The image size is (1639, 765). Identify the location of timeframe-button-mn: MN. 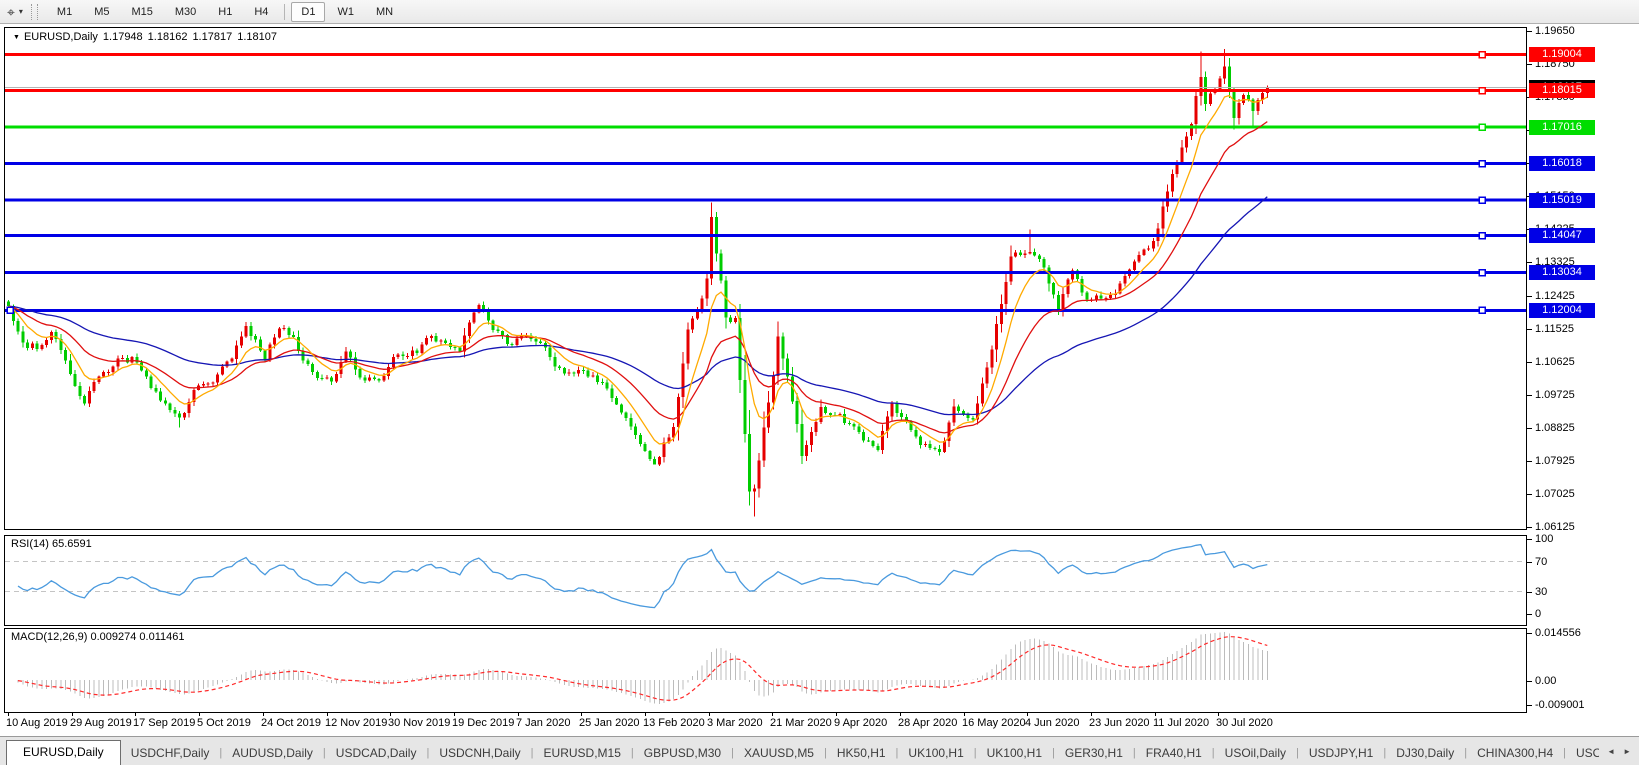
(384, 12).